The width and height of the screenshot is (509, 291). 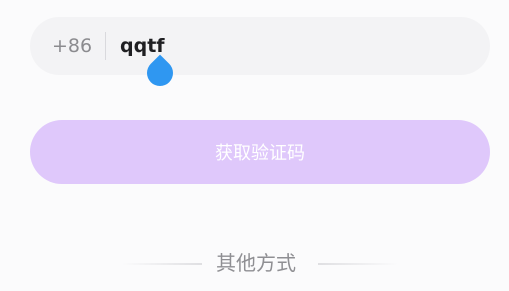 I want to click on other-login-methods: 其他方式, so click(x=254, y=264).